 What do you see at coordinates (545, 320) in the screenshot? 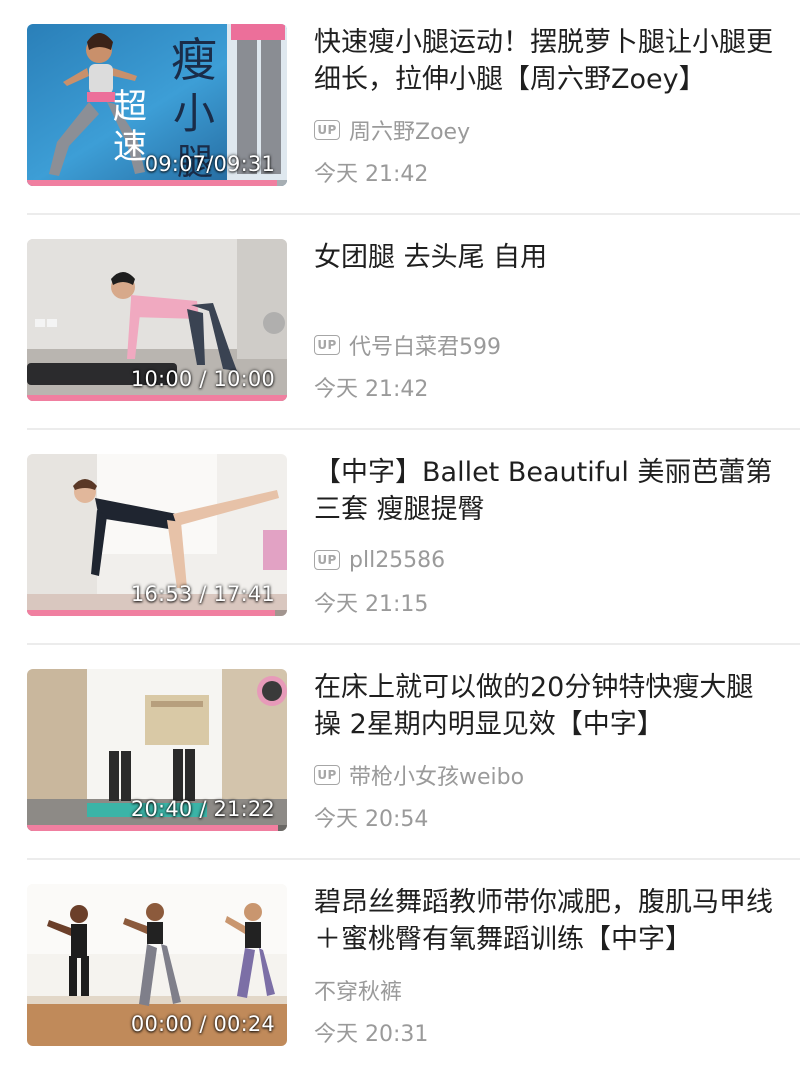
I see `video-info: 女团腿 去头尾 自用 UP 代号白菜君599 今天 21:42` at bounding box center [545, 320].